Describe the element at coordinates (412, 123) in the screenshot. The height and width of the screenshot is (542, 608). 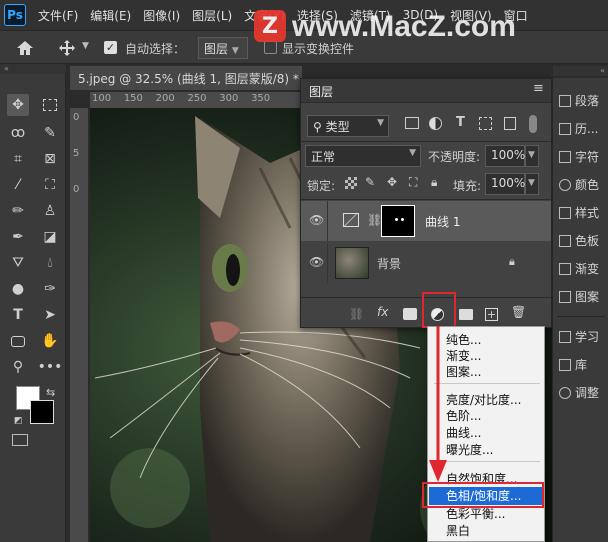
I see `filter-pixel-icon` at that location.